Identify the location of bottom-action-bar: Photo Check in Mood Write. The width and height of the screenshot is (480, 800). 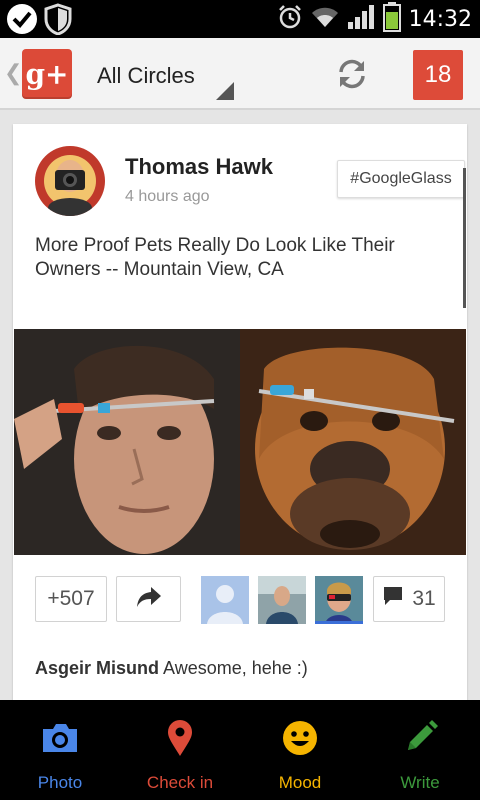
(240, 750).